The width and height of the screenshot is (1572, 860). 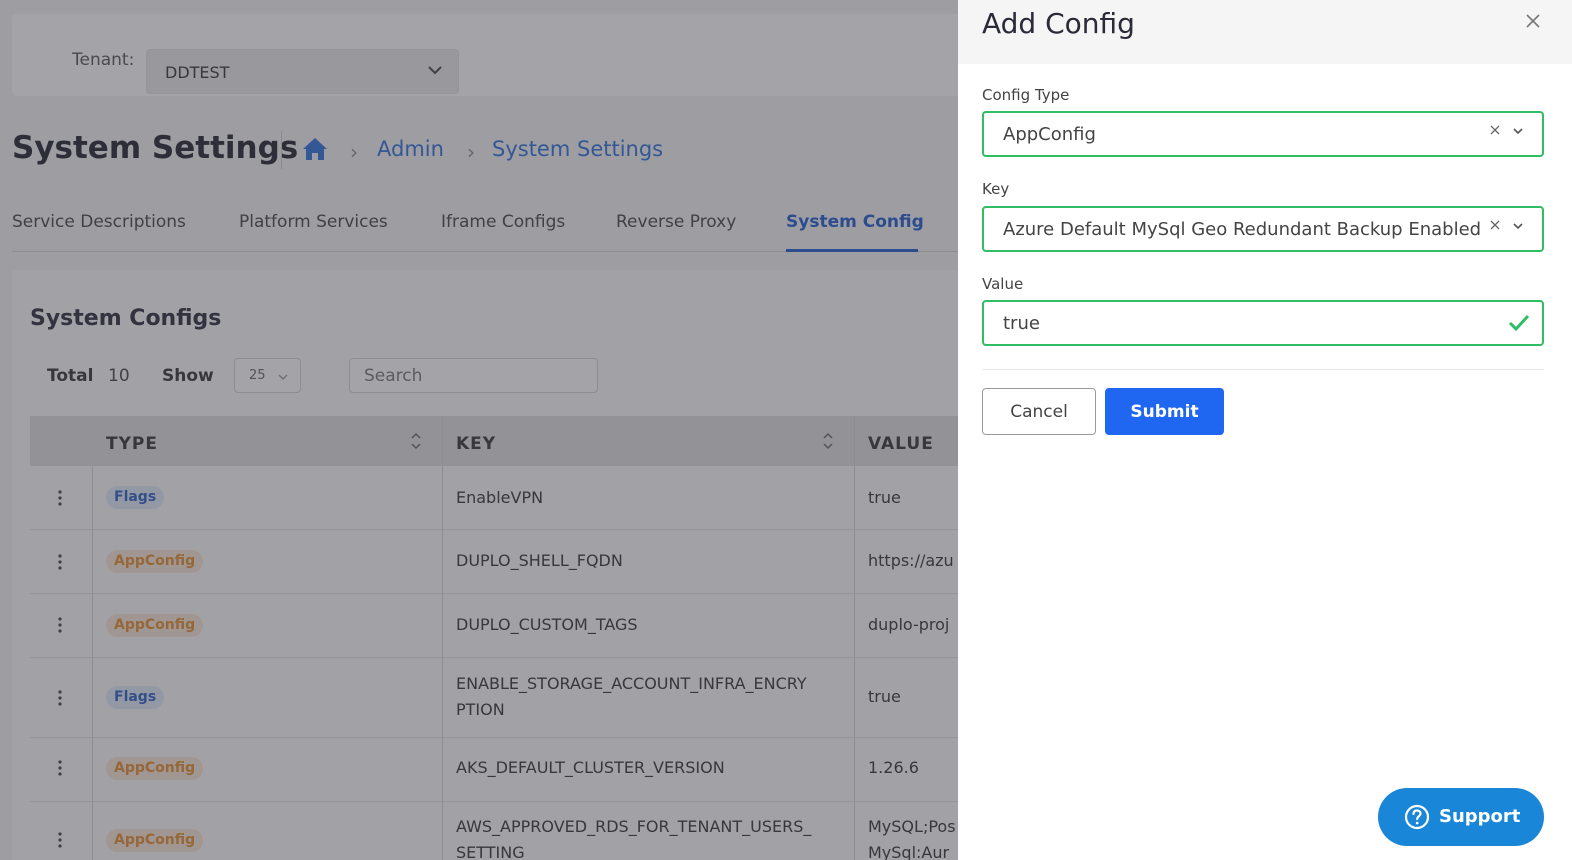 What do you see at coordinates (1026, 95) in the screenshot?
I see `config-type-label: Config Type` at bounding box center [1026, 95].